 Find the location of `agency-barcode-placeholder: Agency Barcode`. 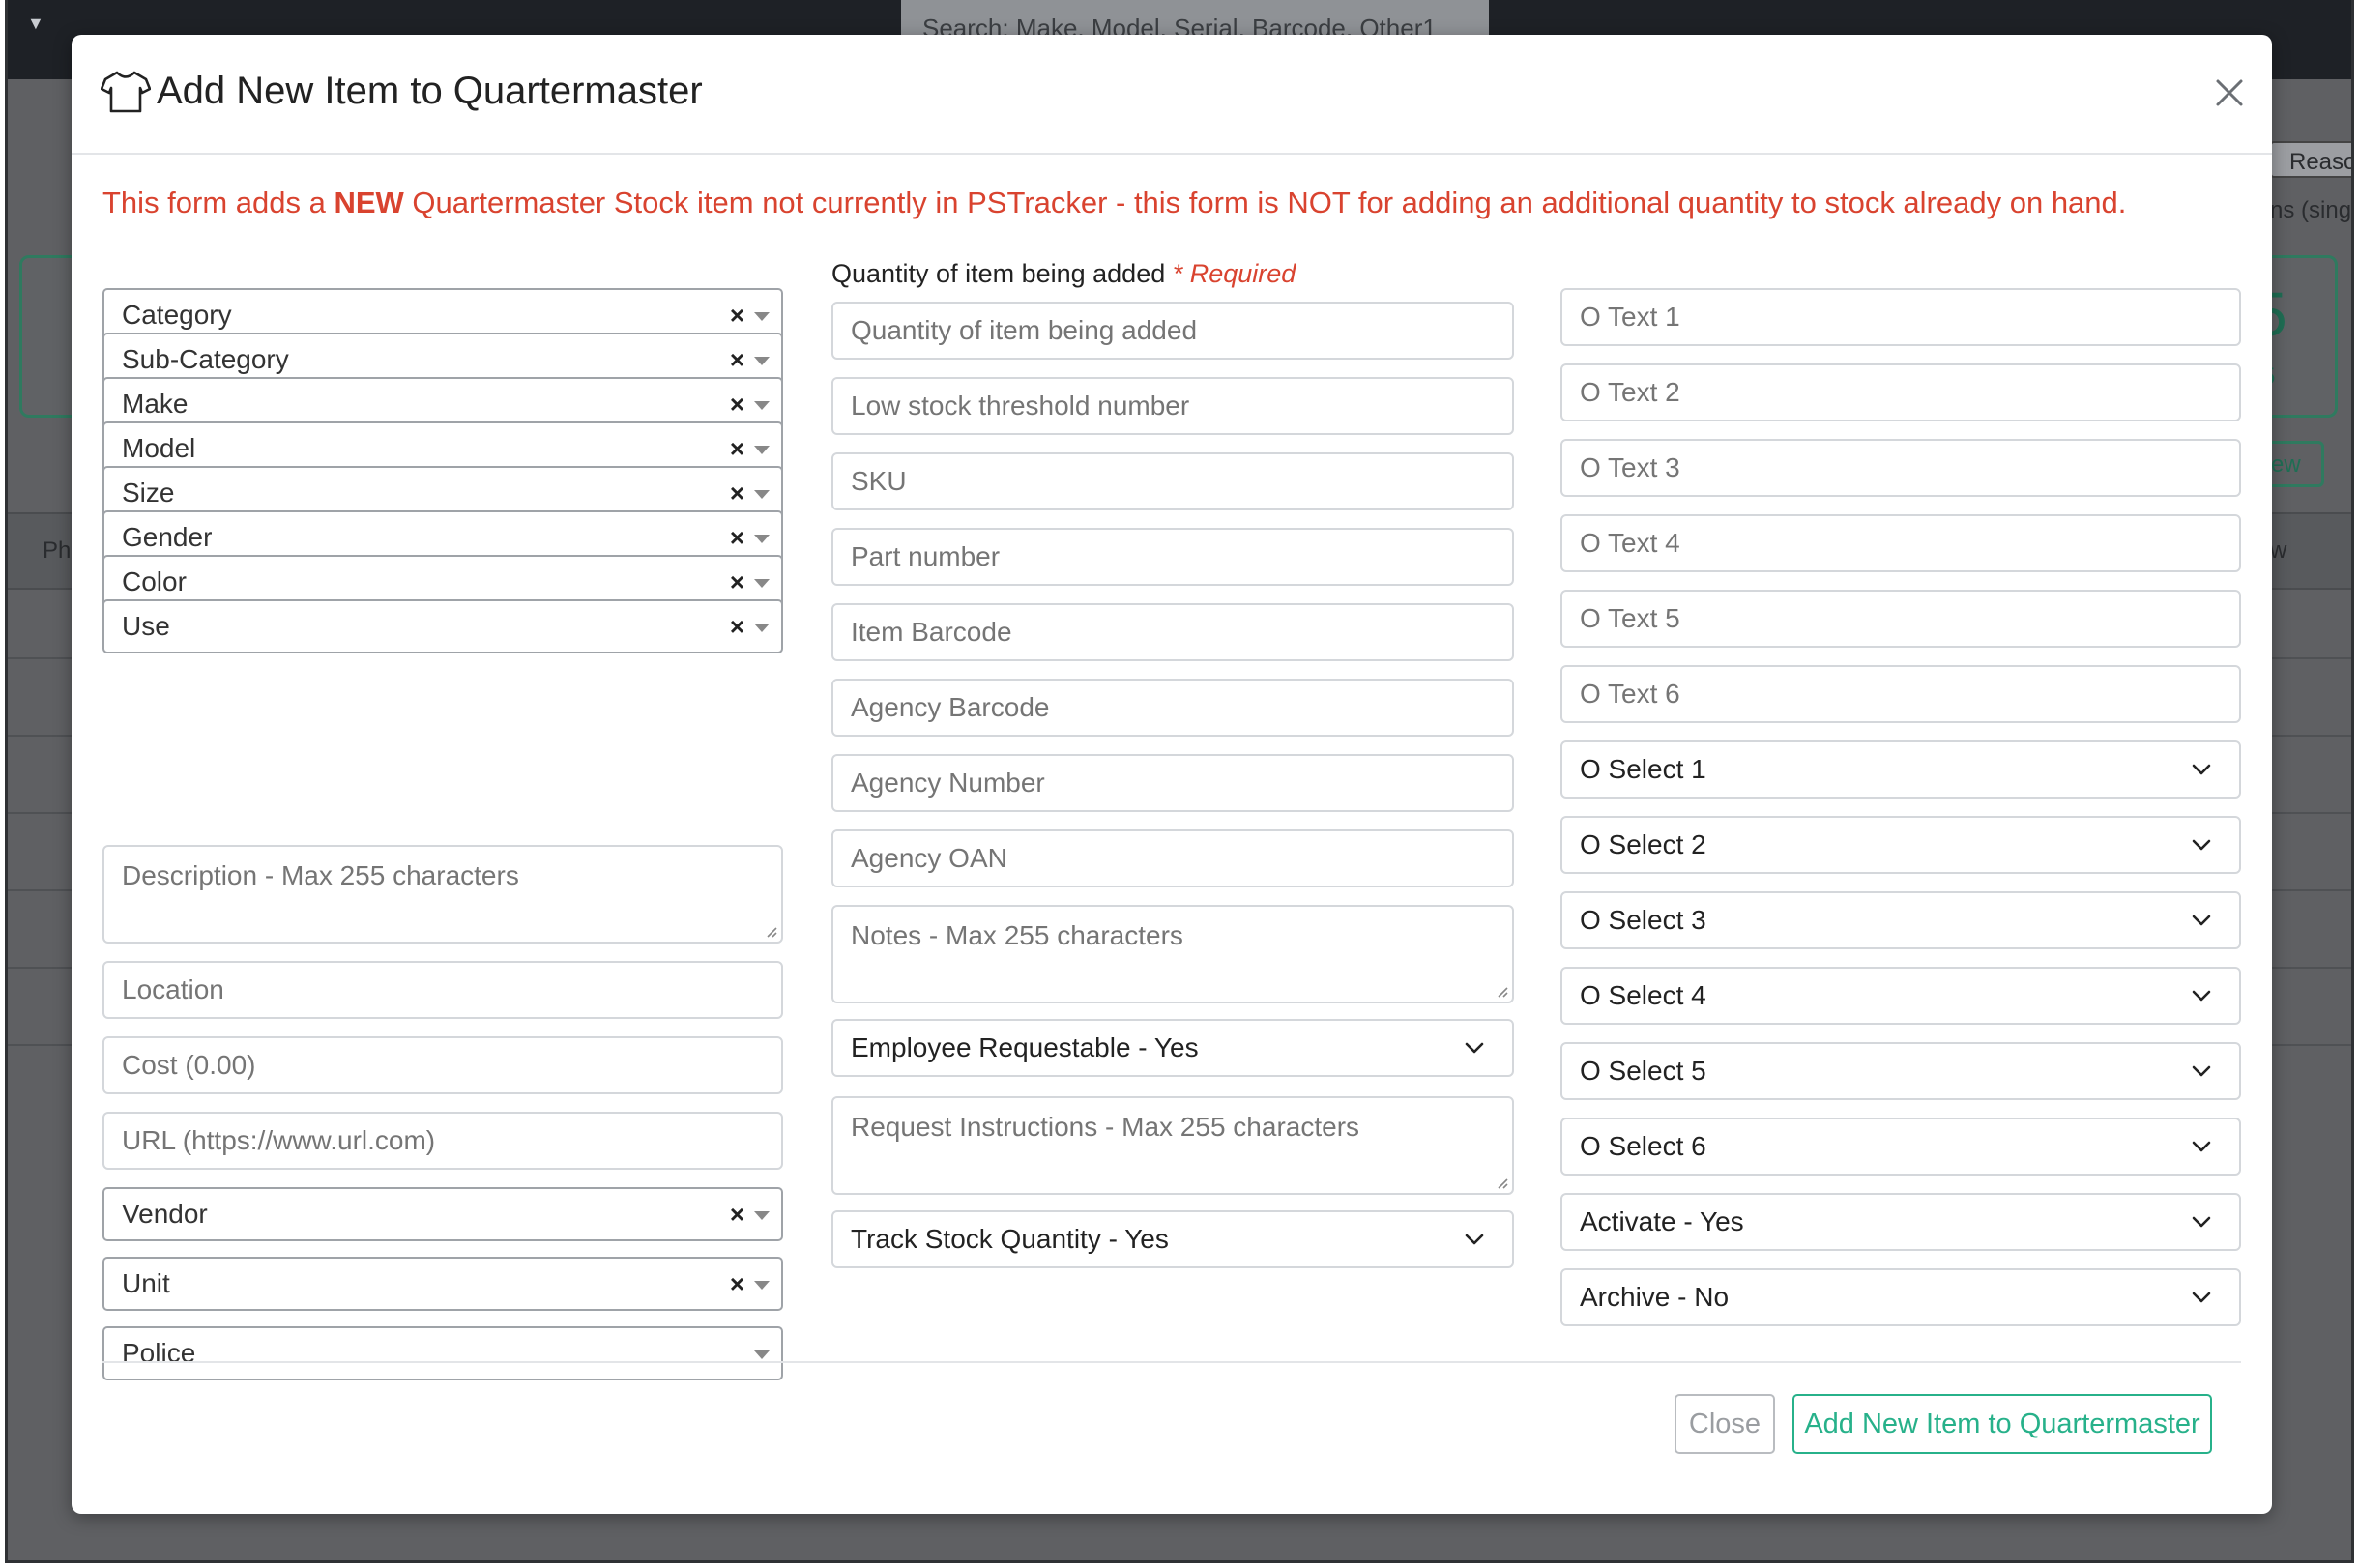

agency-barcode-placeholder: Agency Barcode is located at coordinates (950, 707).